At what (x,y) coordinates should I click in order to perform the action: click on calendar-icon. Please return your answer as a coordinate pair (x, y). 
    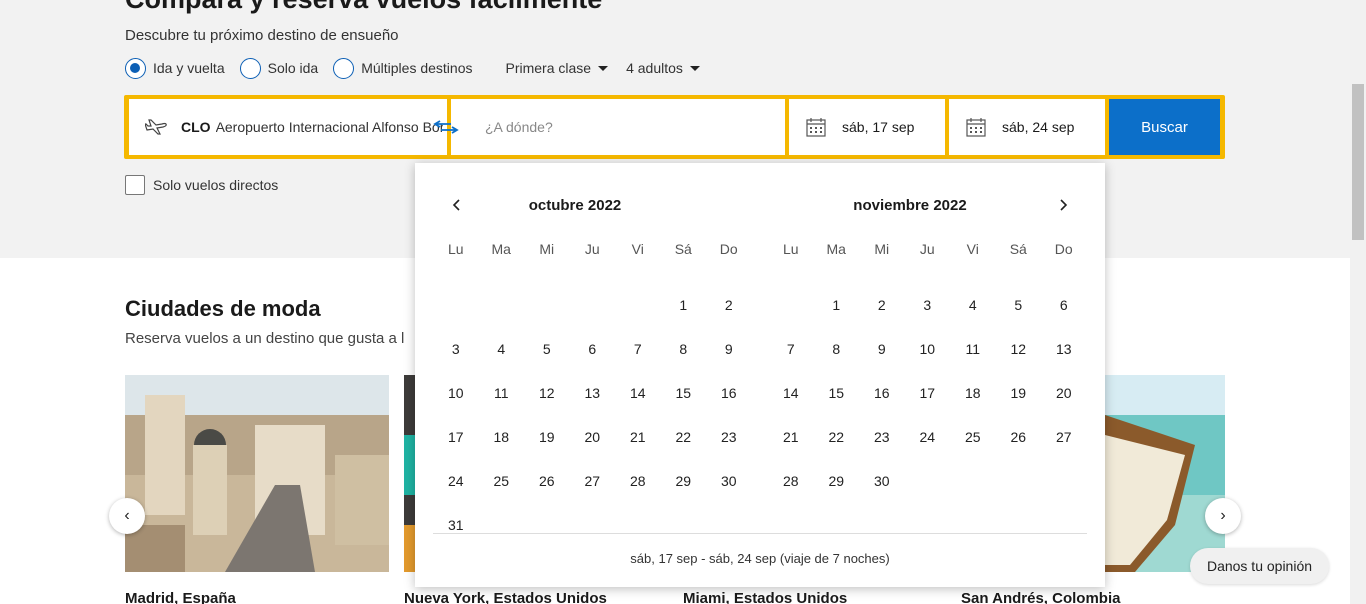
    Looking at the image, I should click on (976, 127).